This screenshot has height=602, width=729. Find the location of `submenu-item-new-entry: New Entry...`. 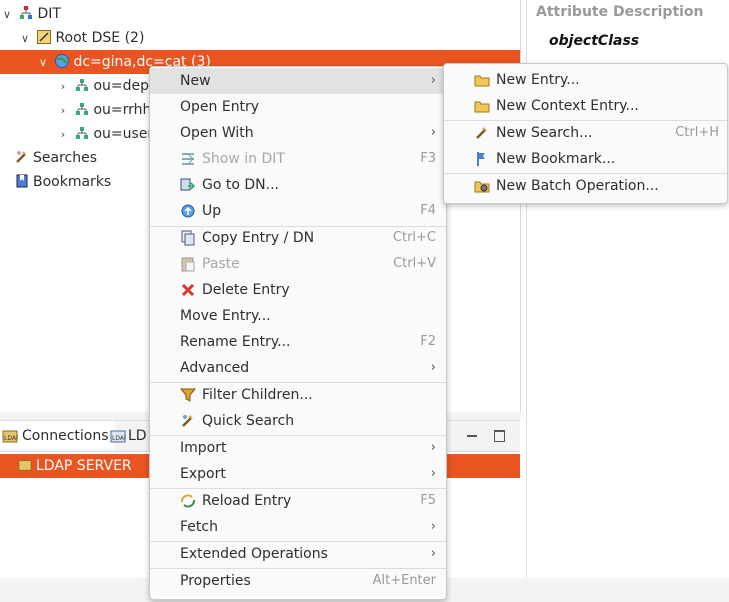

submenu-item-new-entry: New Entry... is located at coordinates (585, 80).